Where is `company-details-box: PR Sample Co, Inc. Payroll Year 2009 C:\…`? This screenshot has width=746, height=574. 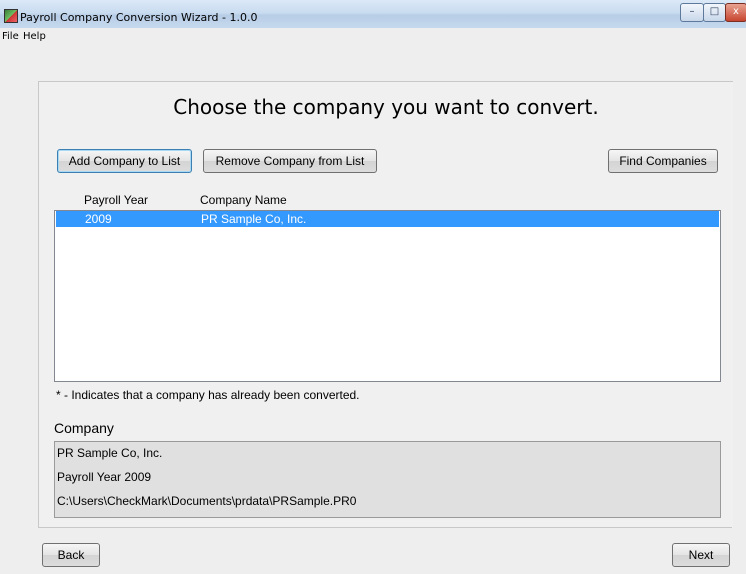
company-details-box: PR Sample Co, Inc. Payroll Year 2009 C:\… is located at coordinates (387, 479).